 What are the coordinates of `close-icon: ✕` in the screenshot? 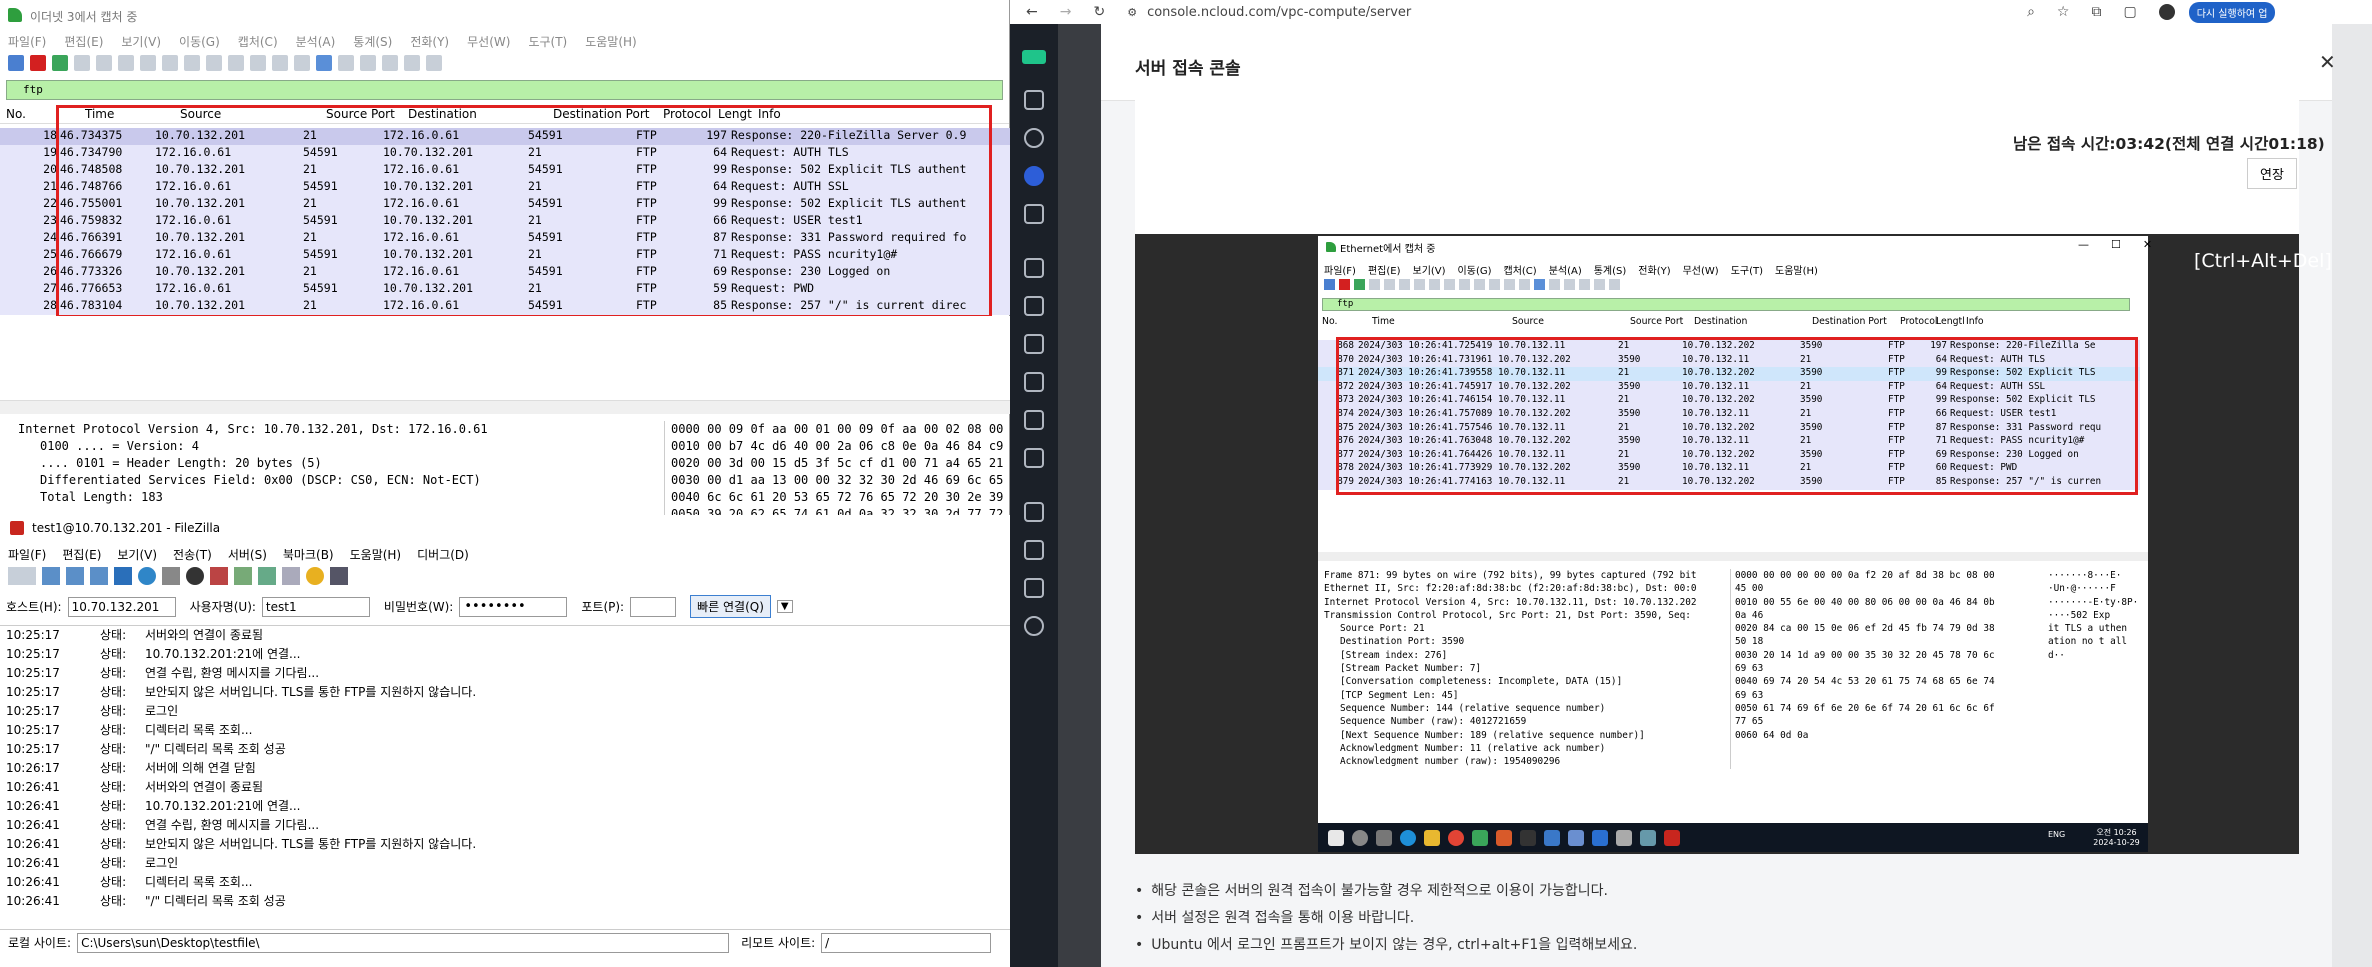 It's located at (2327, 62).